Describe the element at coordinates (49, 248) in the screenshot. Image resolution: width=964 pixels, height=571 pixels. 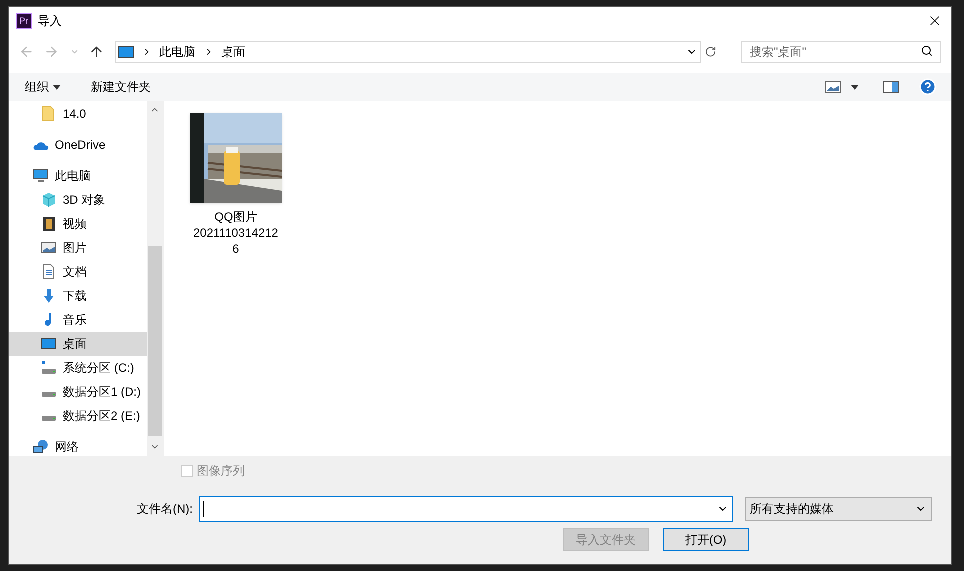
I see `image-icon` at that location.